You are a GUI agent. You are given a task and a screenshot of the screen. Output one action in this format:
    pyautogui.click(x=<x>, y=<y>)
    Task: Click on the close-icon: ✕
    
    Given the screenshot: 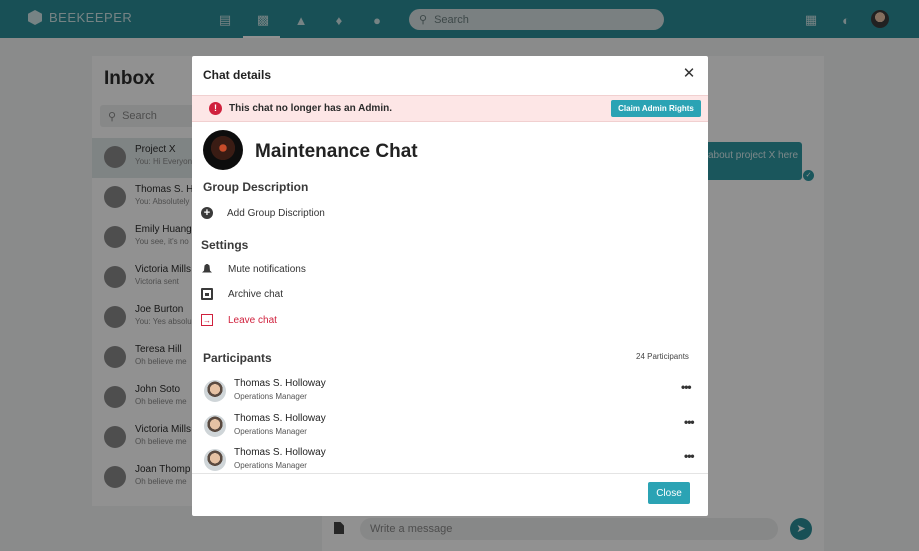 What is the action you would take?
    pyautogui.click(x=689, y=74)
    